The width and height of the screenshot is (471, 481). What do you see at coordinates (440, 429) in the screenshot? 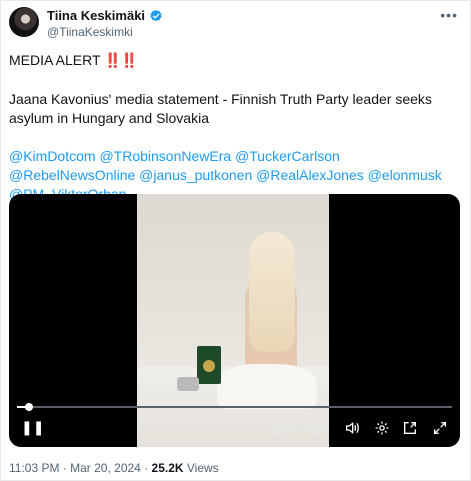
I see `fullscreen-icon` at bounding box center [440, 429].